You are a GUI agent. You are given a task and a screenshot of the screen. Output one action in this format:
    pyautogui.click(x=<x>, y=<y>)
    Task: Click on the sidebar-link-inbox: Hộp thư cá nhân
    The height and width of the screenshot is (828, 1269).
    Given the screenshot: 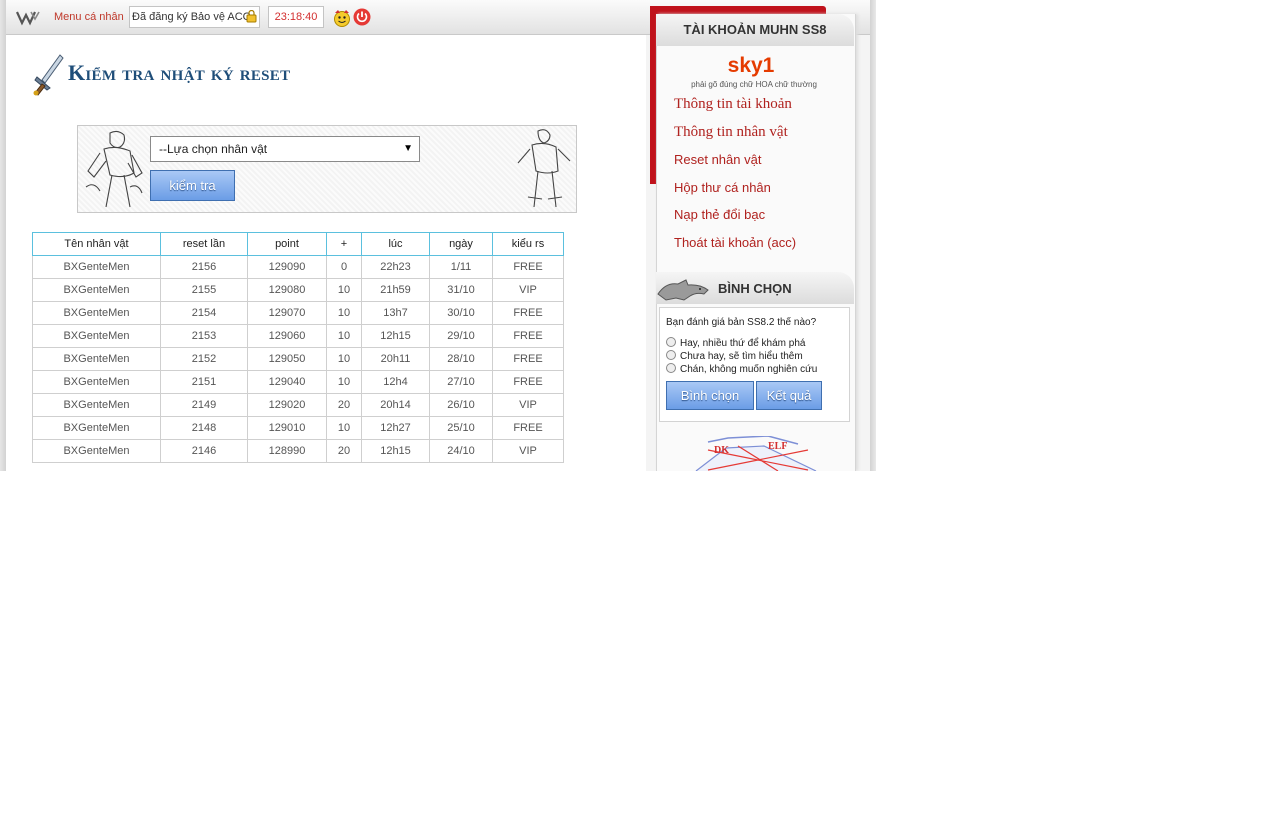 What is the action you would take?
    pyautogui.click(x=722, y=187)
    